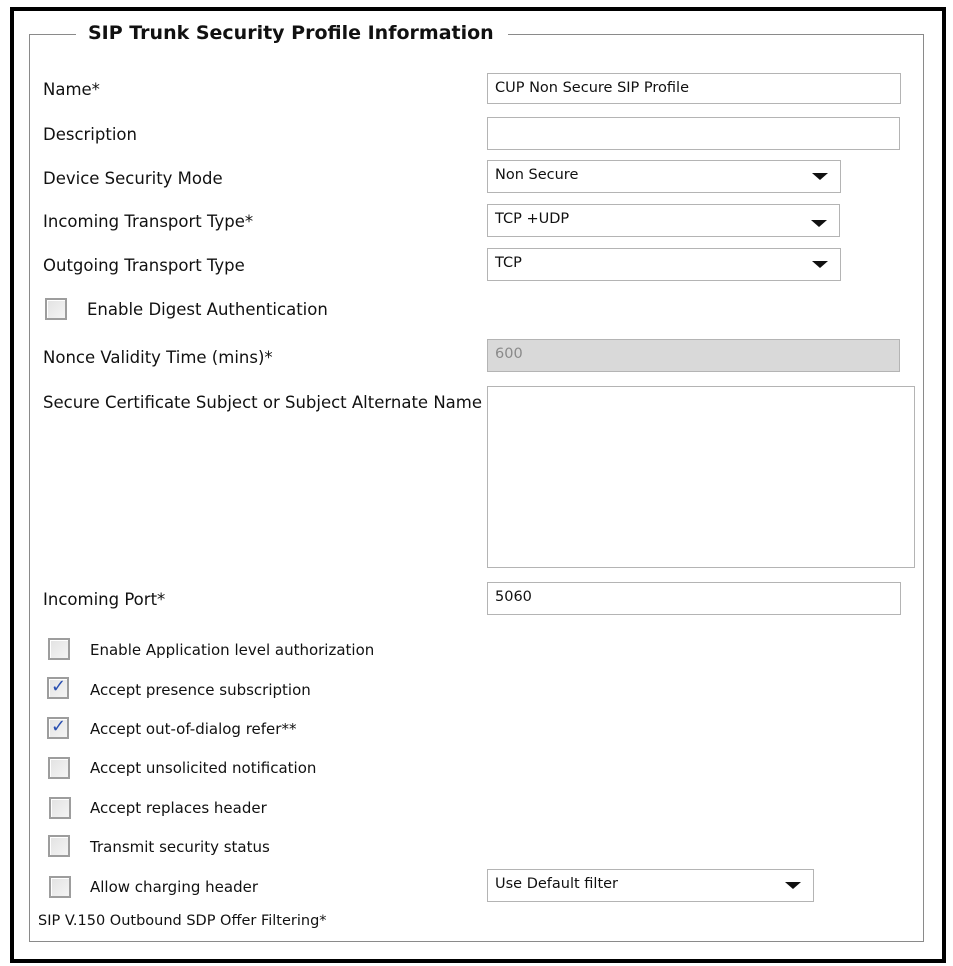 This screenshot has width=953, height=966. Describe the element at coordinates (693, 133) in the screenshot. I see `description-input` at that location.